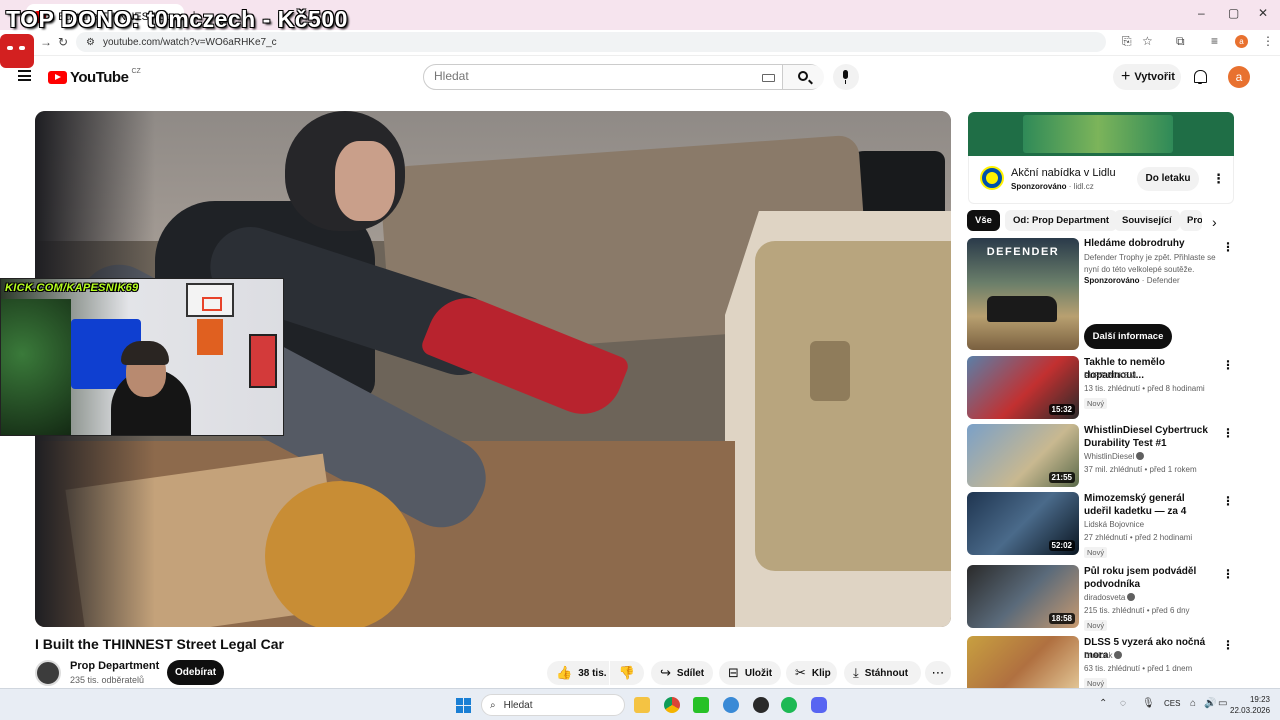 The height and width of the screenshot is (720, 1280). Describe the element at coordinates (1114, 524) in the screenshot. I see `recommendation-channel: Lidská Bojovnice` at that location.